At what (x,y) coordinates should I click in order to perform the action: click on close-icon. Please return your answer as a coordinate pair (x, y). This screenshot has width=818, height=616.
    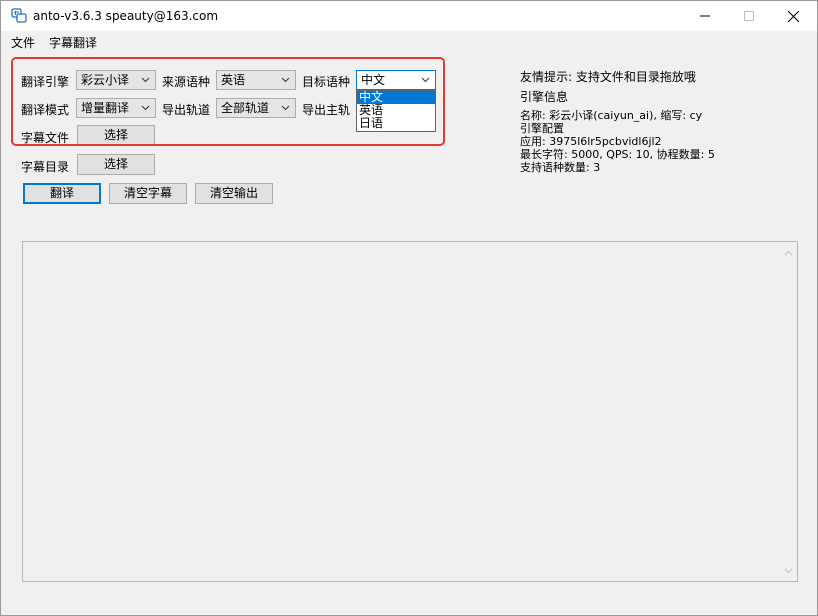
    Looking at the image, I should click on (793, 16).